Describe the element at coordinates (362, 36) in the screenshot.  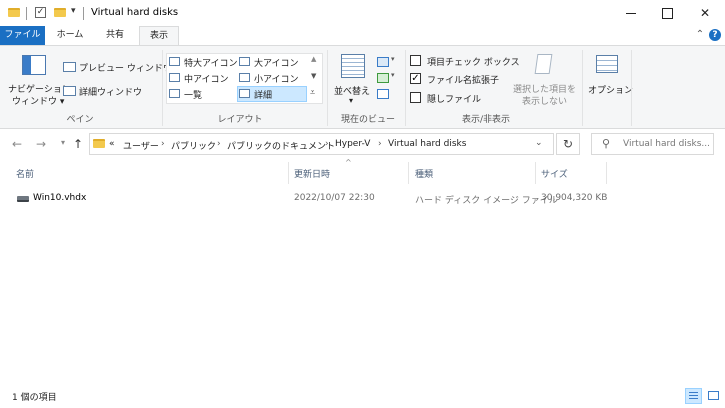
I see `ribbon-tab-bar: ファイル ホーム 共有 表示 ⌃ ?` at that location.